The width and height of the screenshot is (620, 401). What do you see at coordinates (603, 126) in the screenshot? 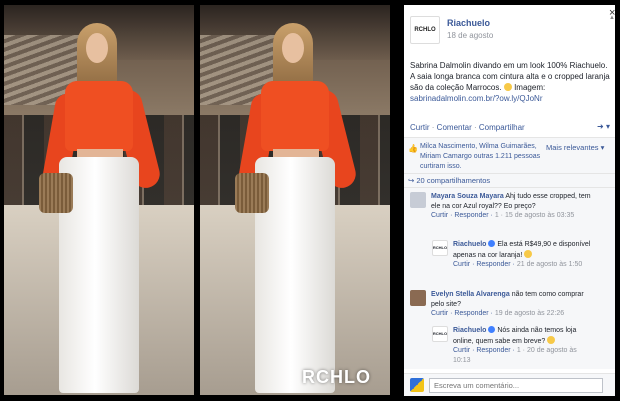
I see `share-options-icon: ➜ ▾` at bounding box center [603, 126].